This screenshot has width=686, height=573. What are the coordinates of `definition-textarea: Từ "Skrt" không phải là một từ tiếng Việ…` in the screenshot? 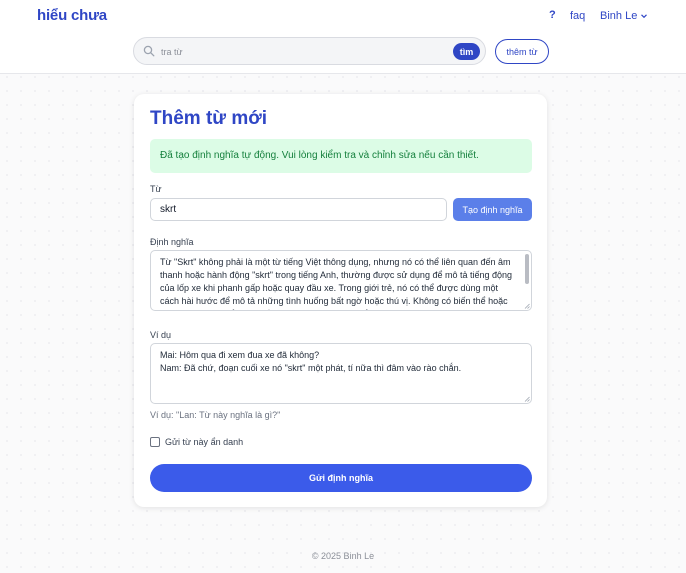 It's located at (341, 280).